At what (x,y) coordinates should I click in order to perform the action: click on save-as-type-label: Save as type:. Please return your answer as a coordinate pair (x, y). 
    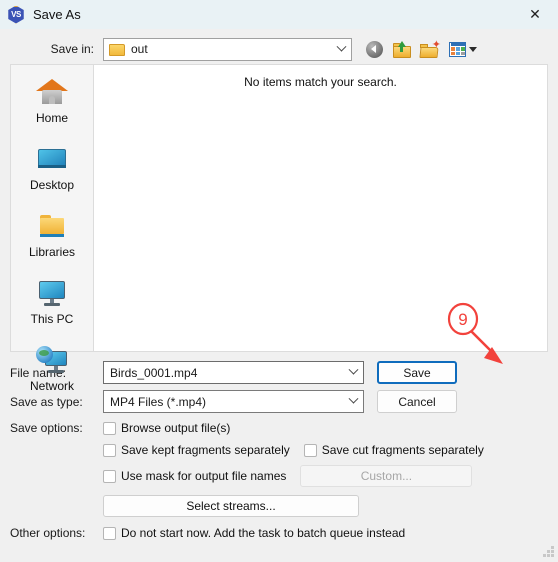
    Looking at the image, I should click on (46, 401).